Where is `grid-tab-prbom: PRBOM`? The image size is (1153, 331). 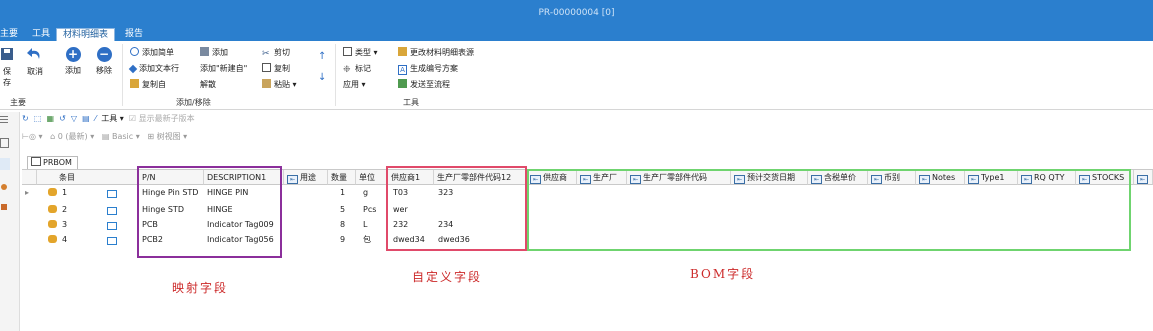
grid-tab-prbom: PRBOM is located at coordinates (52, 162).